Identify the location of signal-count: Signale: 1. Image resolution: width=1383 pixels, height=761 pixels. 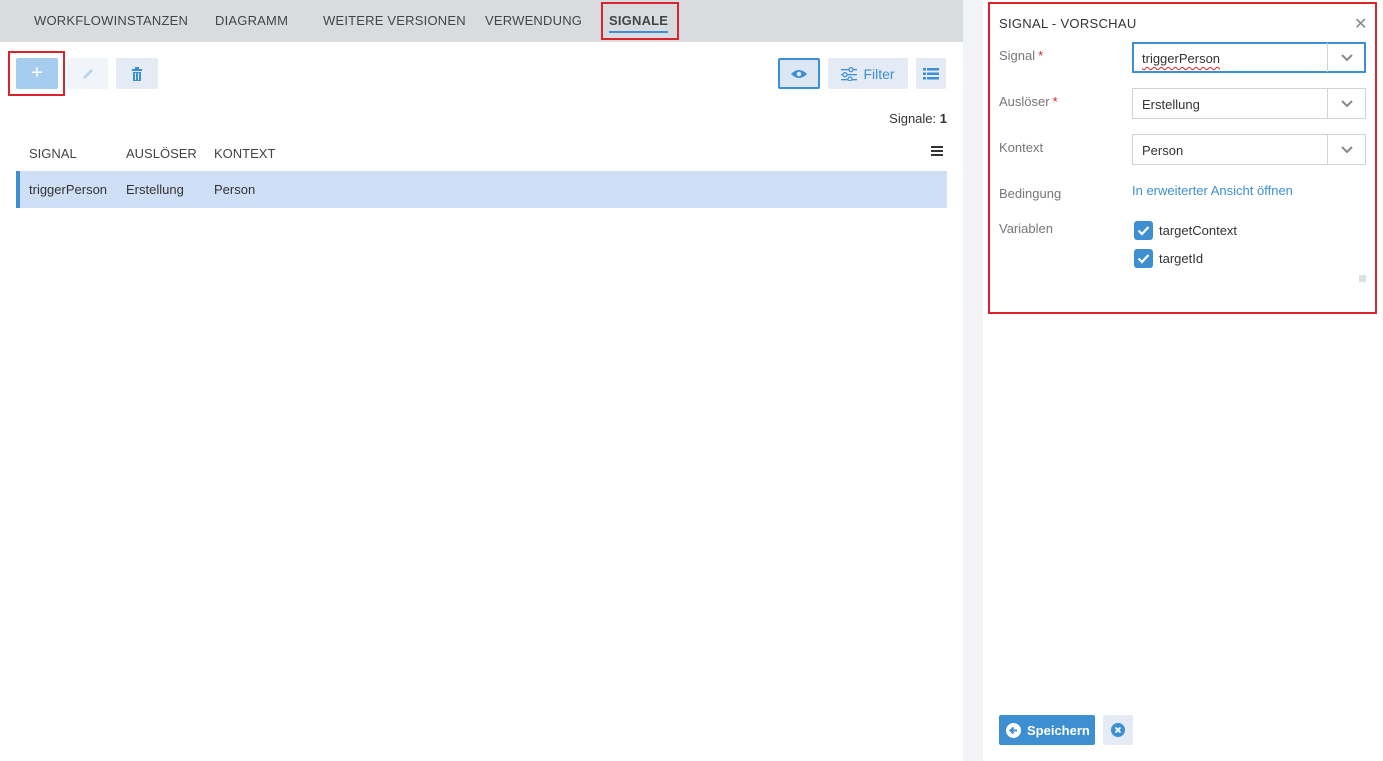
(918, 118).